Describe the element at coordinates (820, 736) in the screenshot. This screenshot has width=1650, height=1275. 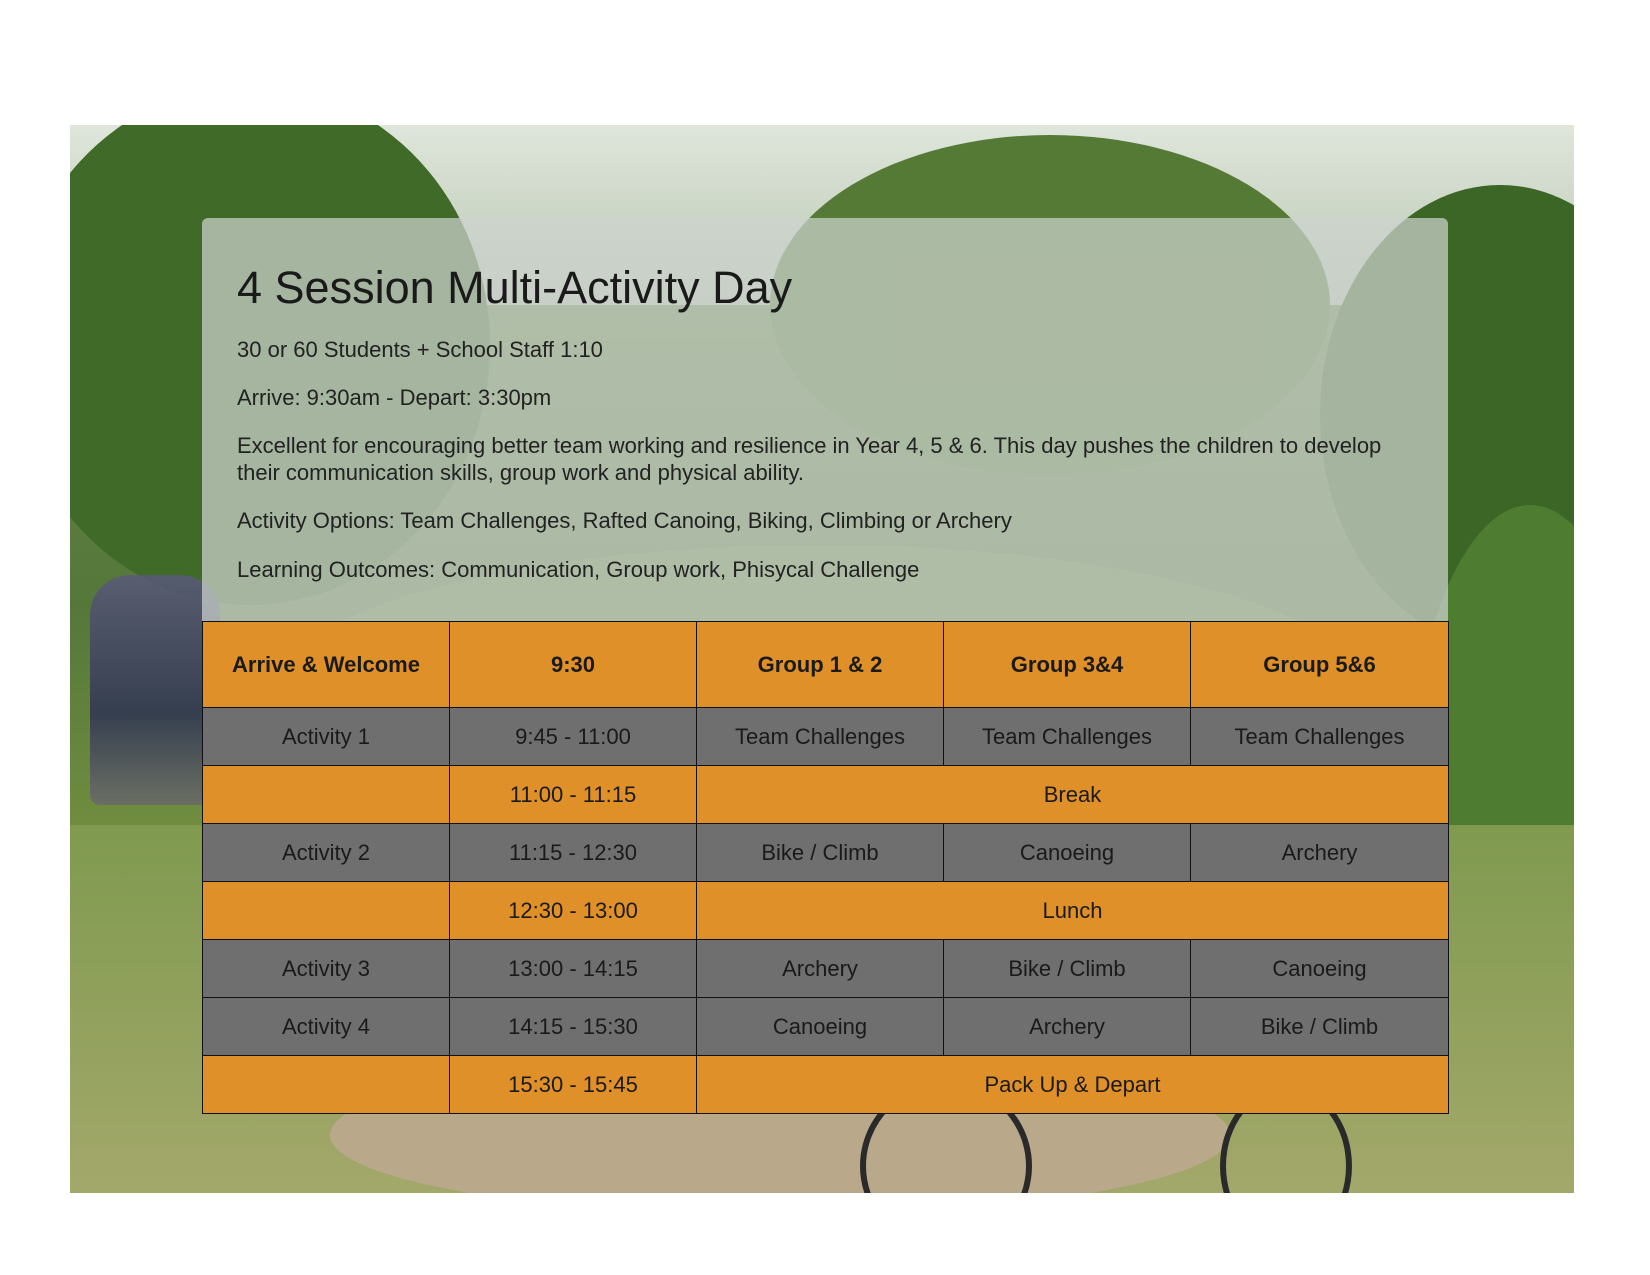
I see `group-1-2-cell: Team Challenges` at that location.